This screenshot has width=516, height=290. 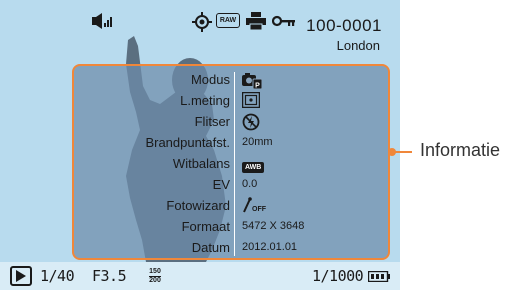 I want to click on location-label: London, so click(x=358, y=45).